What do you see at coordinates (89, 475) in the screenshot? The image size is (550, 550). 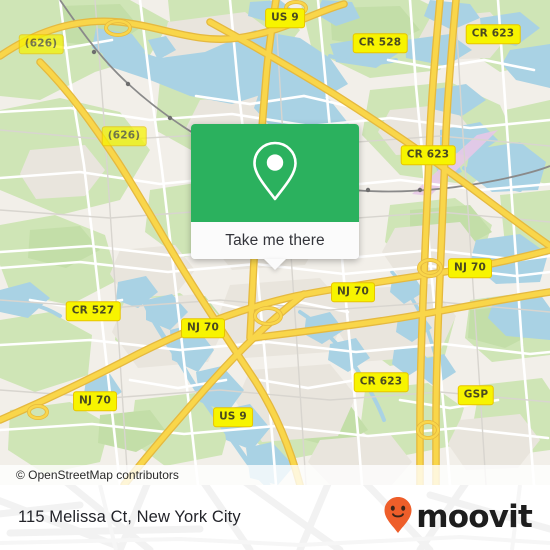 I see `attribution-text: © OpenStreetMap contributors` at bounding box center [89, 475].